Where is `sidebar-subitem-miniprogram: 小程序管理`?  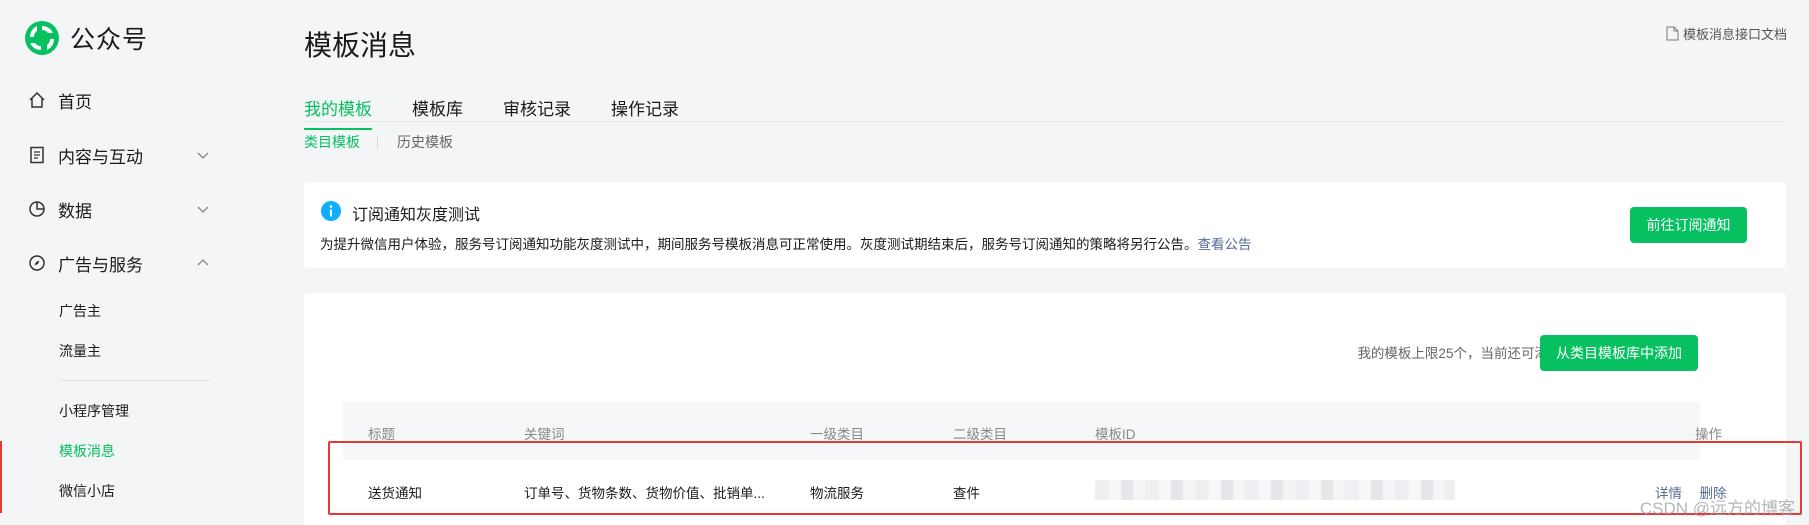 sidebar-subitem-miniprogram: 小程序管理 is located at coordinates (94, 411).